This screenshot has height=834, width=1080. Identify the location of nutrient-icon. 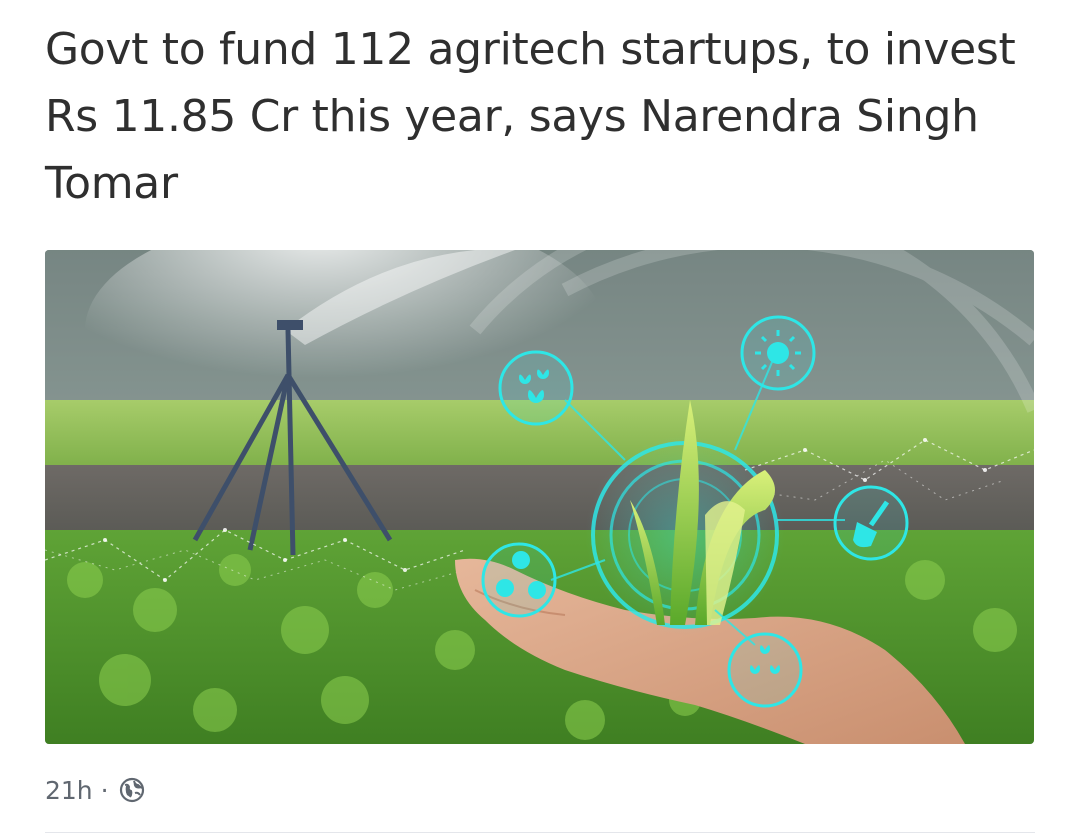
(519, 580).